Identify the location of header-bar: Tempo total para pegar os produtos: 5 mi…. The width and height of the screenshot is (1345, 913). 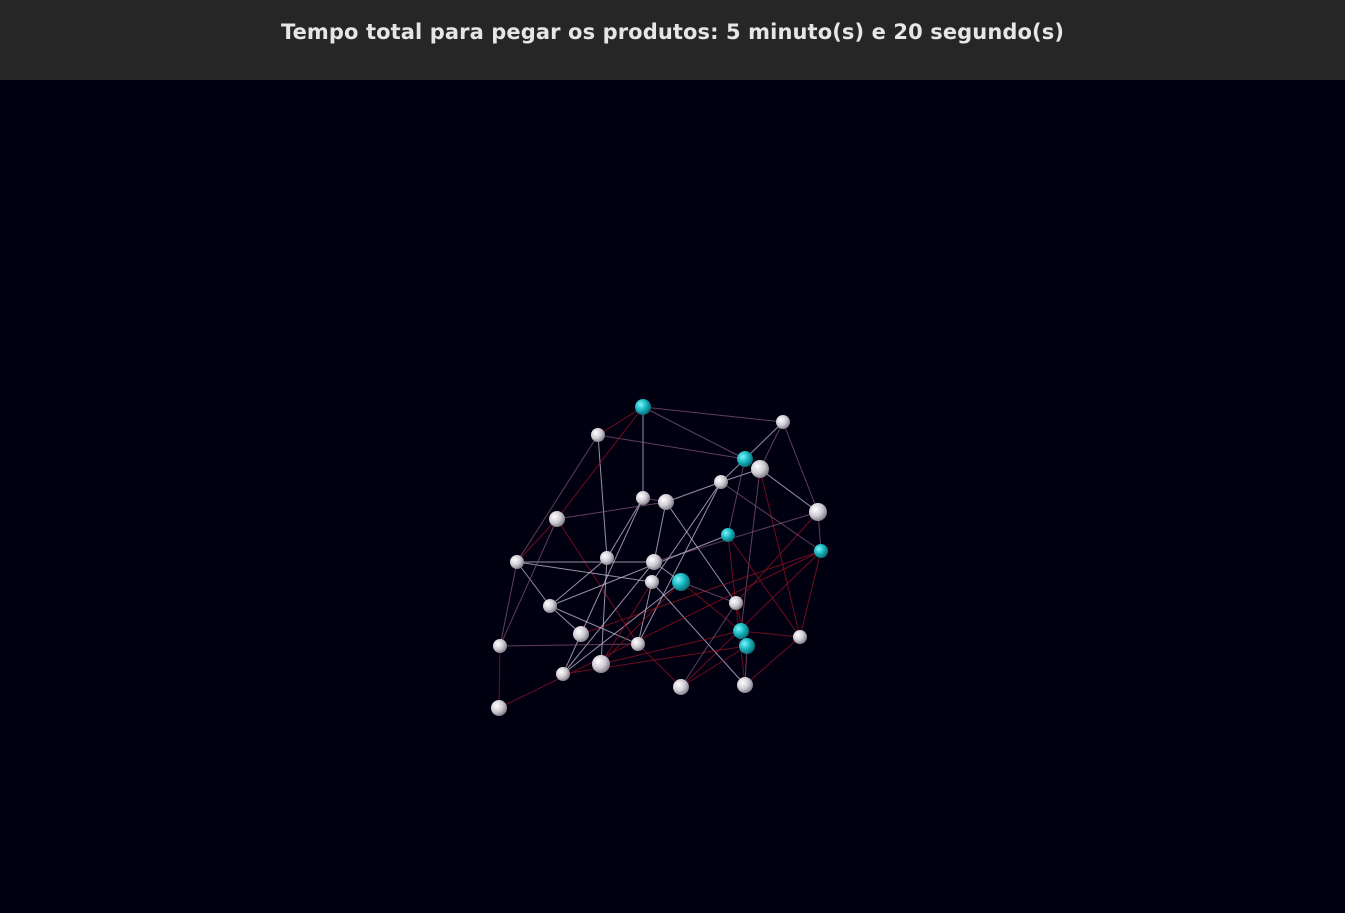
(672, 40).